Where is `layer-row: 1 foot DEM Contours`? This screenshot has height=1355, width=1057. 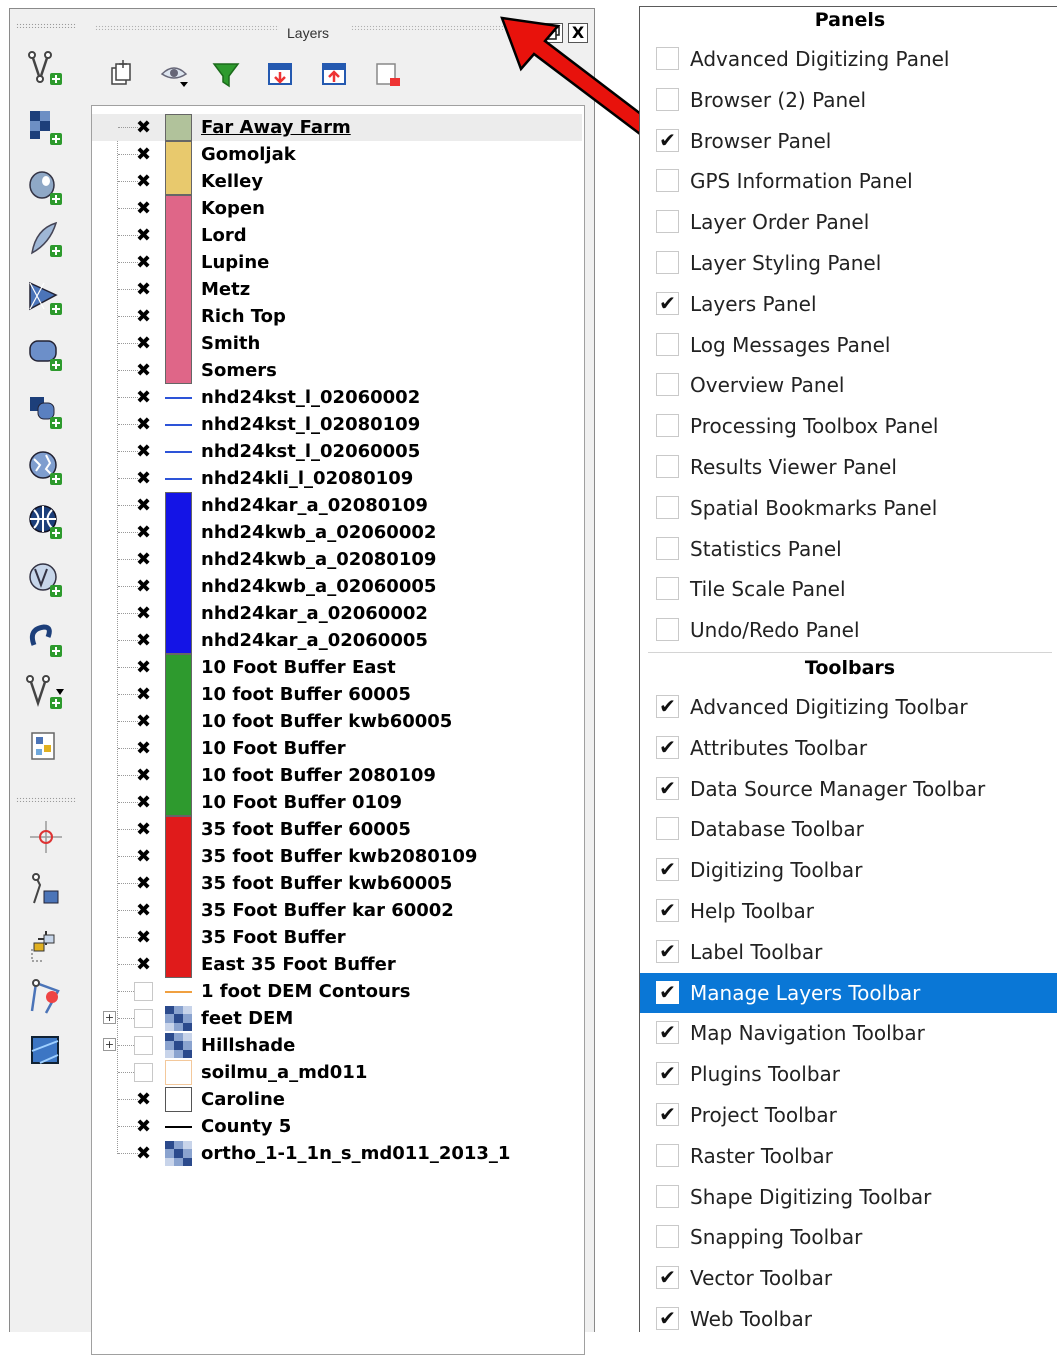
layer-row: 1 foot DEM Contours is located at coordinates (337, 991).